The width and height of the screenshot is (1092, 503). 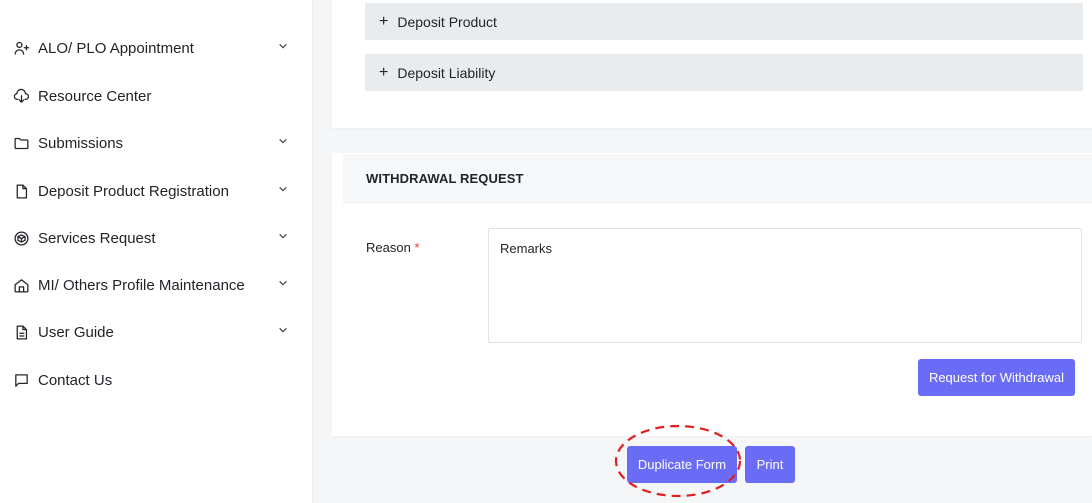 I want to click on document-icon, so click(x=21, y=332).